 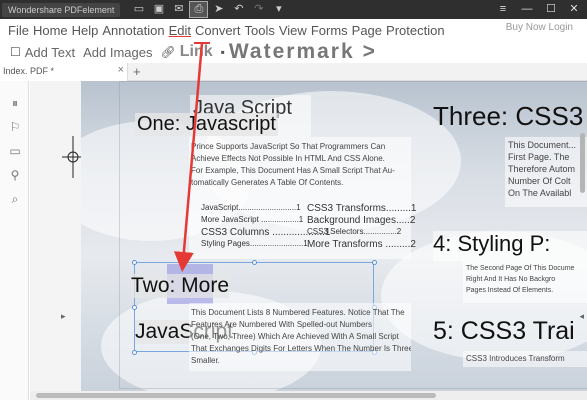 What do you see at coordinates (196, 52) in the screenshot?
I see `link-button: Link` at bounding box center [196, 52].